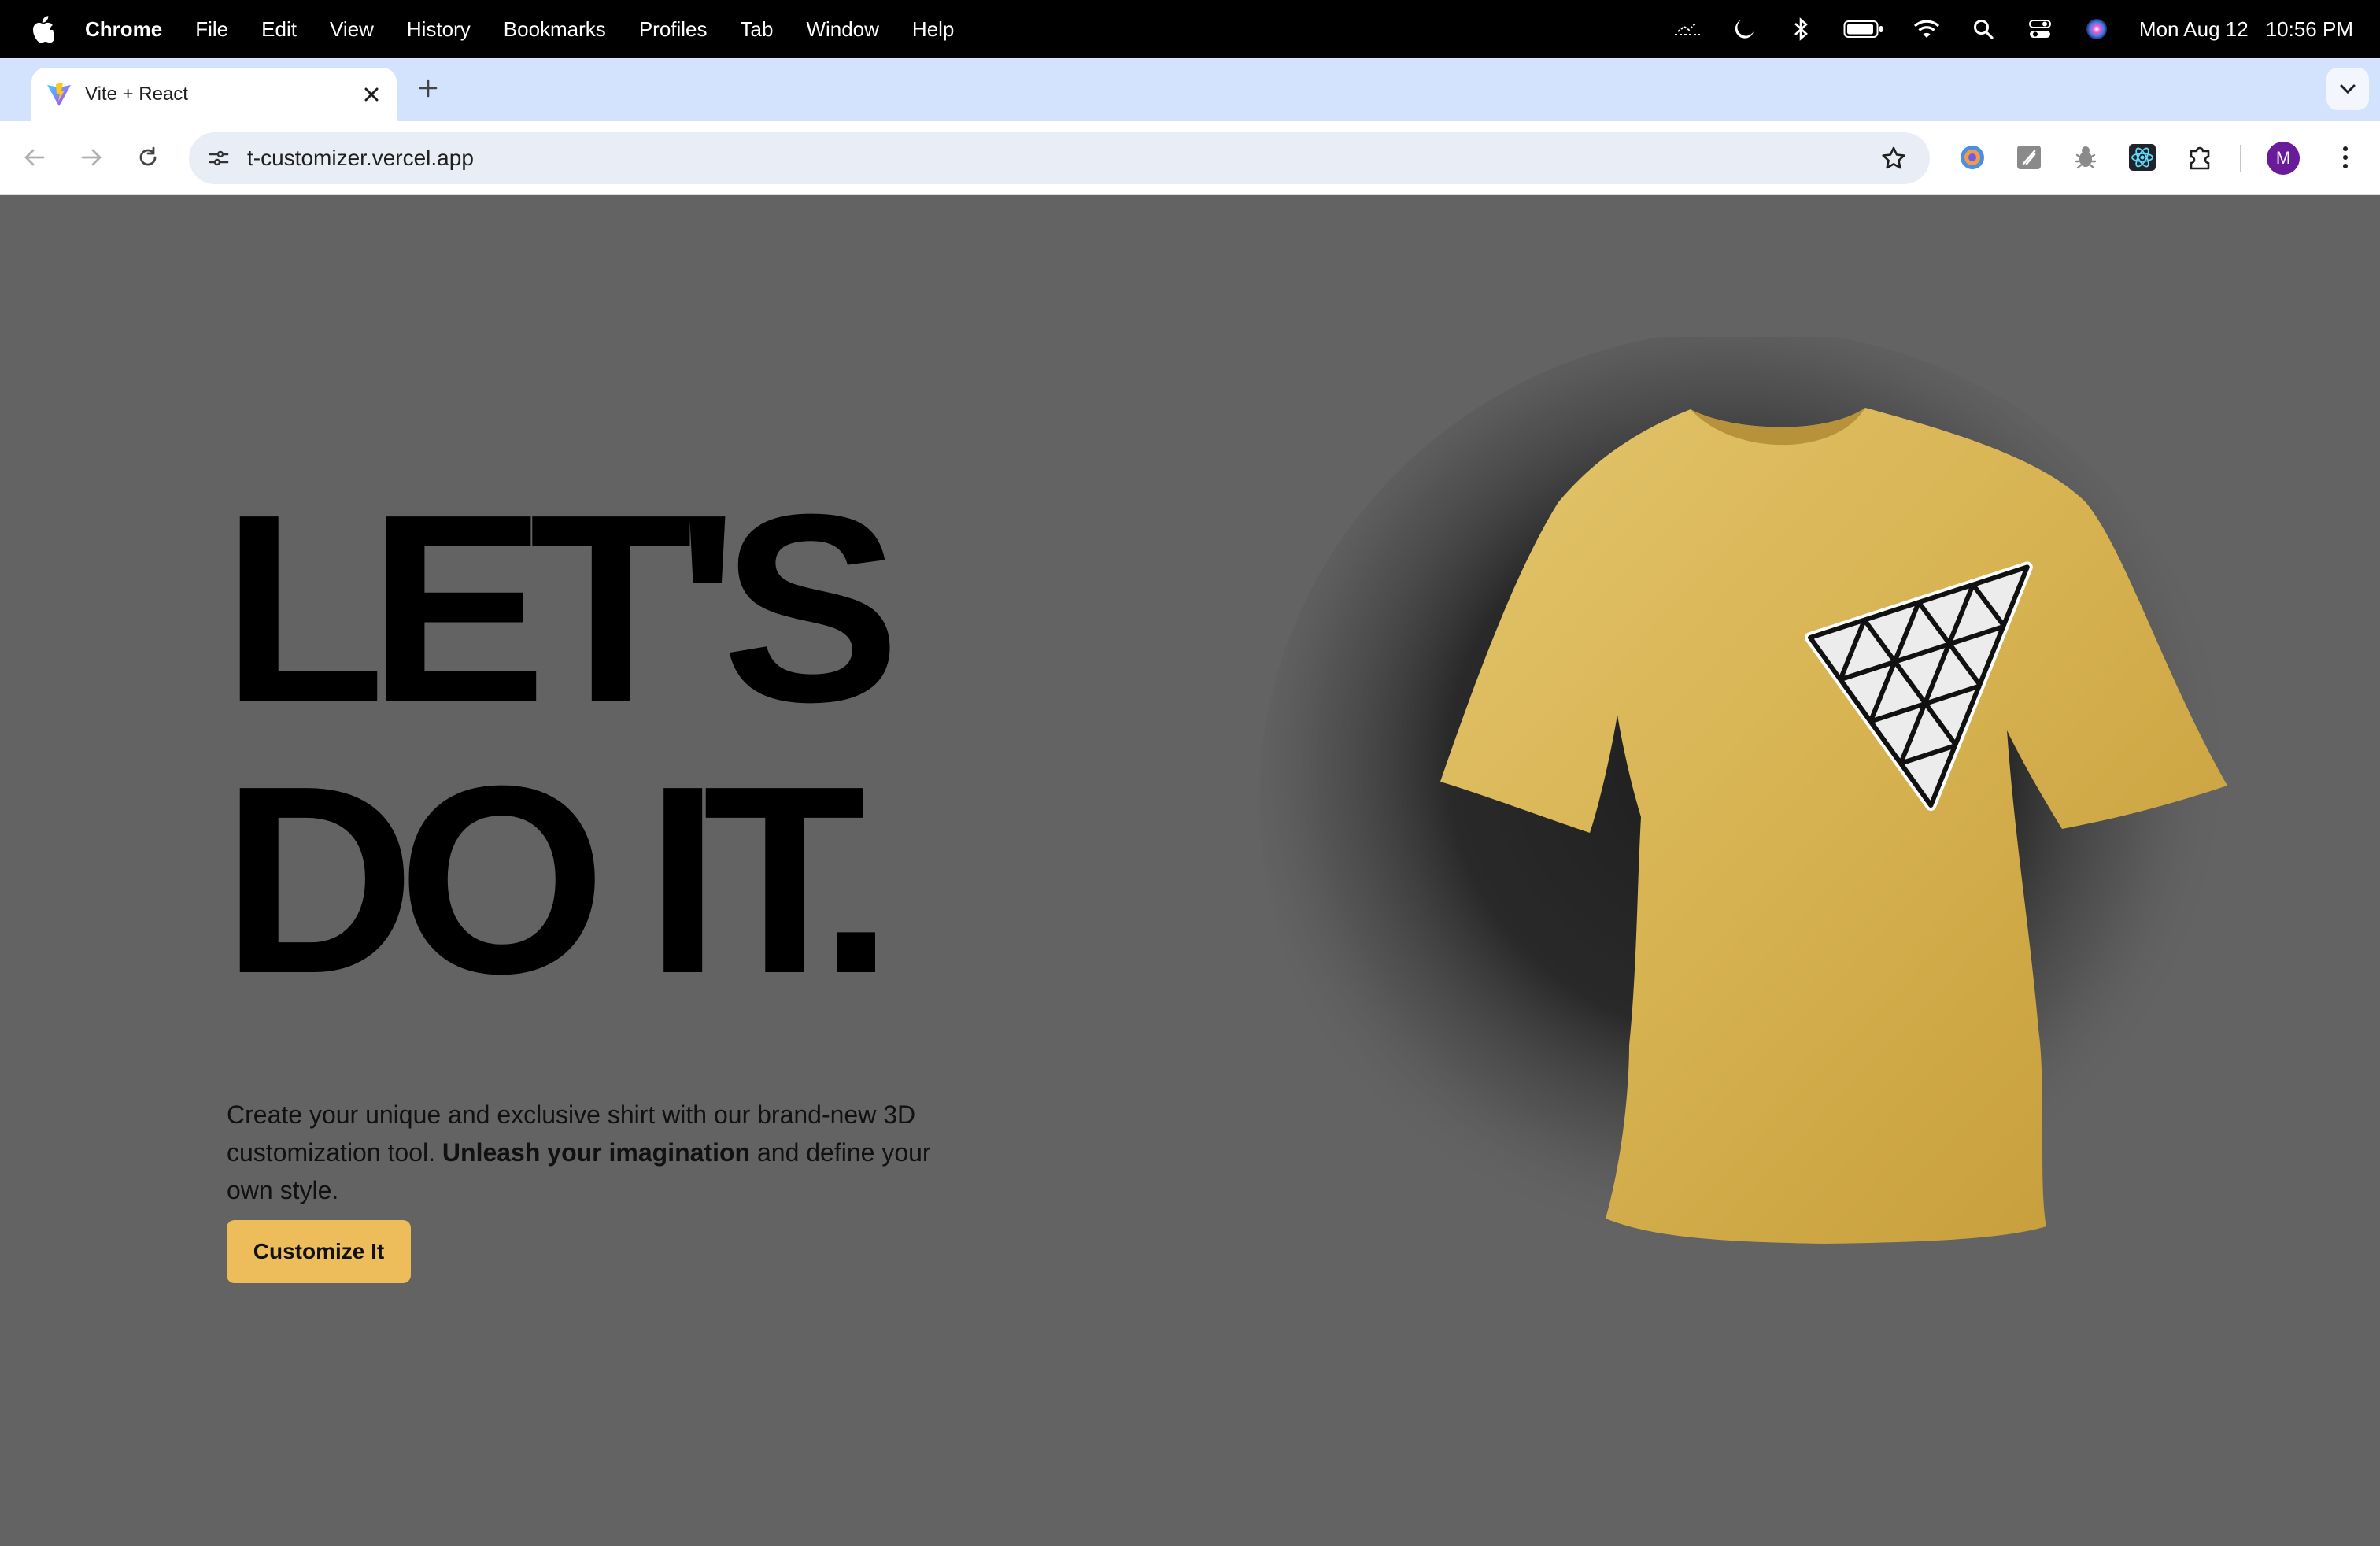  I want to click on menu-window: Window, so click(842, 29).